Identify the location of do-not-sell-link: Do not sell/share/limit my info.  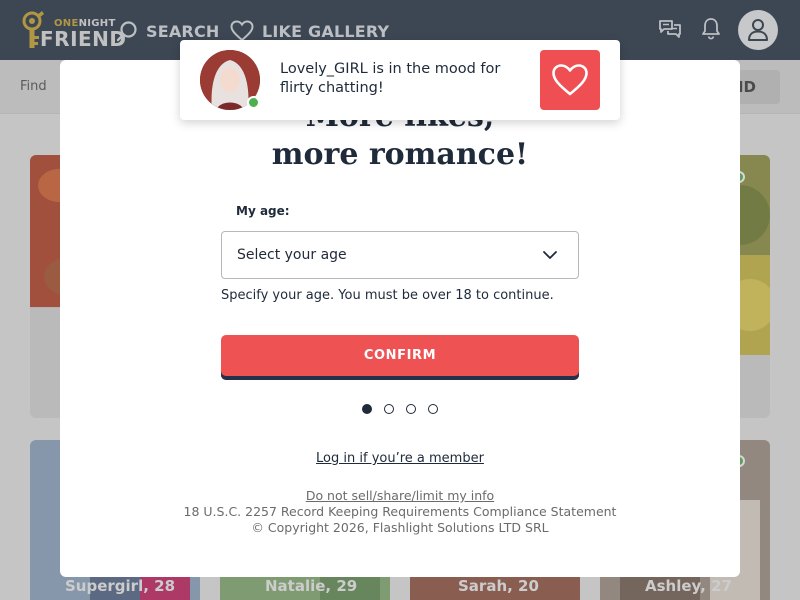
(400, 495).